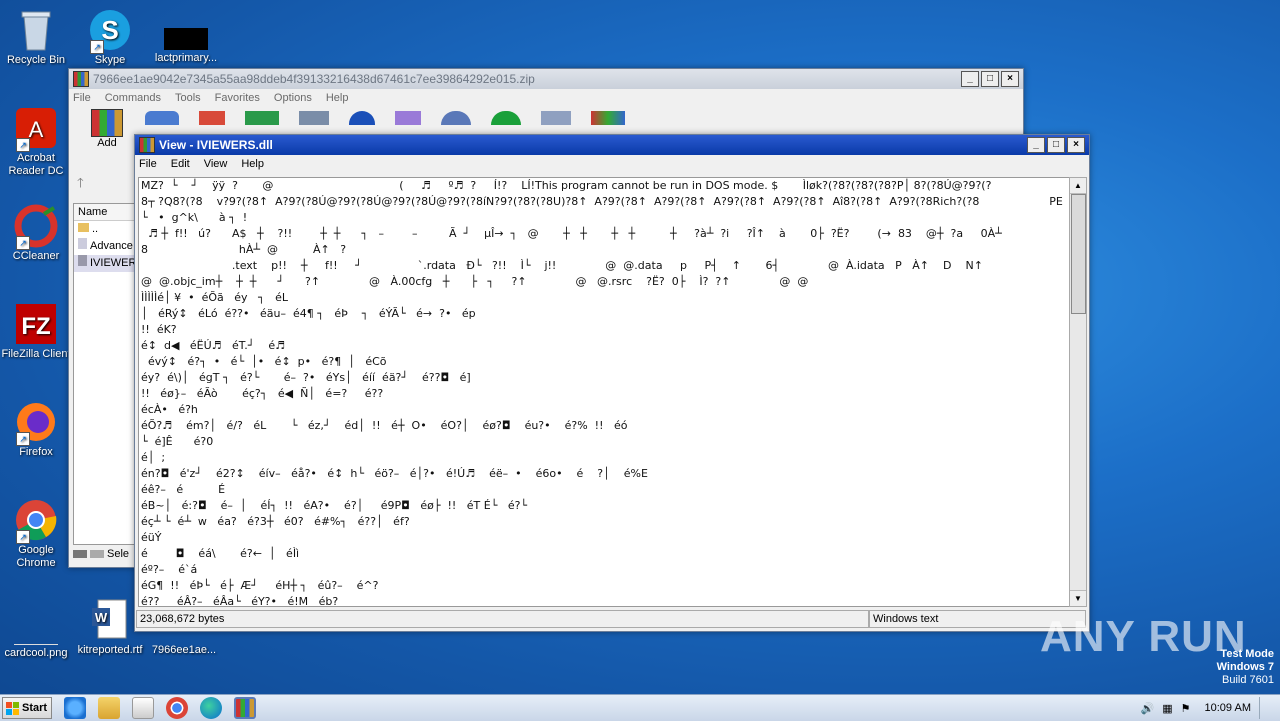 Image resolution: width=1280 pixels, height=721 pixels. I want to click on viewer-titlebar: View - IVIEWERS.dll _ □ ×, so click(612, 145).